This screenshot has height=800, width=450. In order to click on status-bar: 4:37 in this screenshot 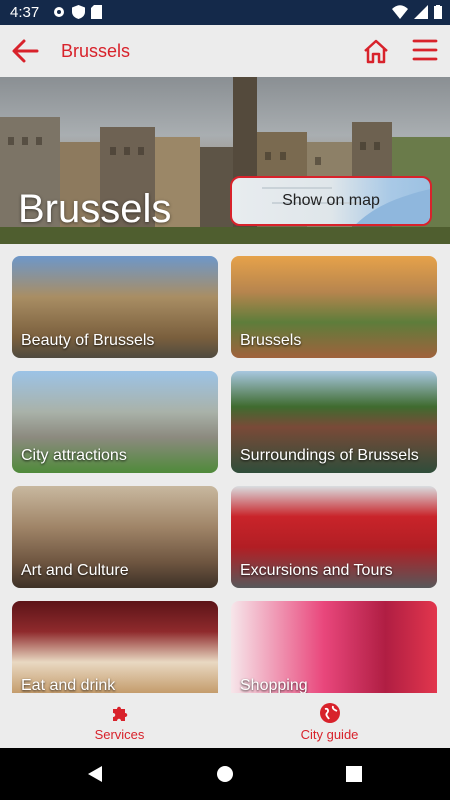, I will do `click(225, 12)`.